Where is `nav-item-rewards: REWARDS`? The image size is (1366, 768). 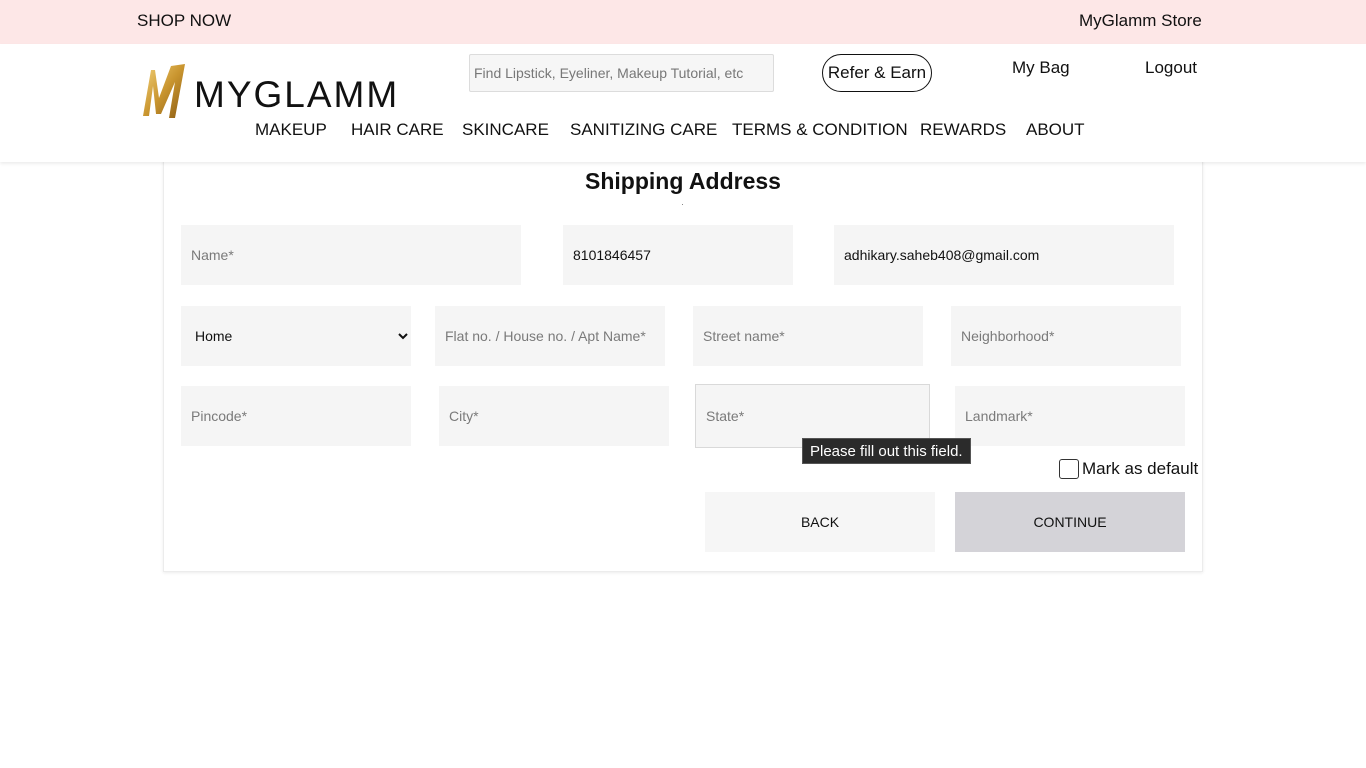 nav-item-rewards: REWARDS is located at coordinates (963, 130).